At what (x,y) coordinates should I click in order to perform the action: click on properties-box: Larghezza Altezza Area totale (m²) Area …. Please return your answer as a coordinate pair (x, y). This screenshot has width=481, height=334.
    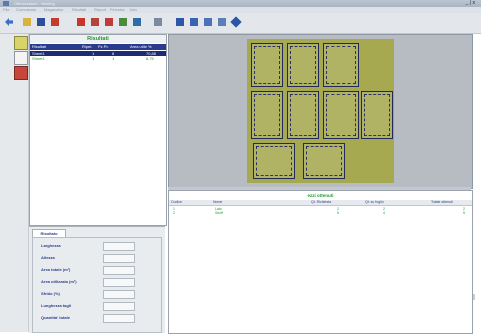
    Looking at the image, I should click on (97, 285).